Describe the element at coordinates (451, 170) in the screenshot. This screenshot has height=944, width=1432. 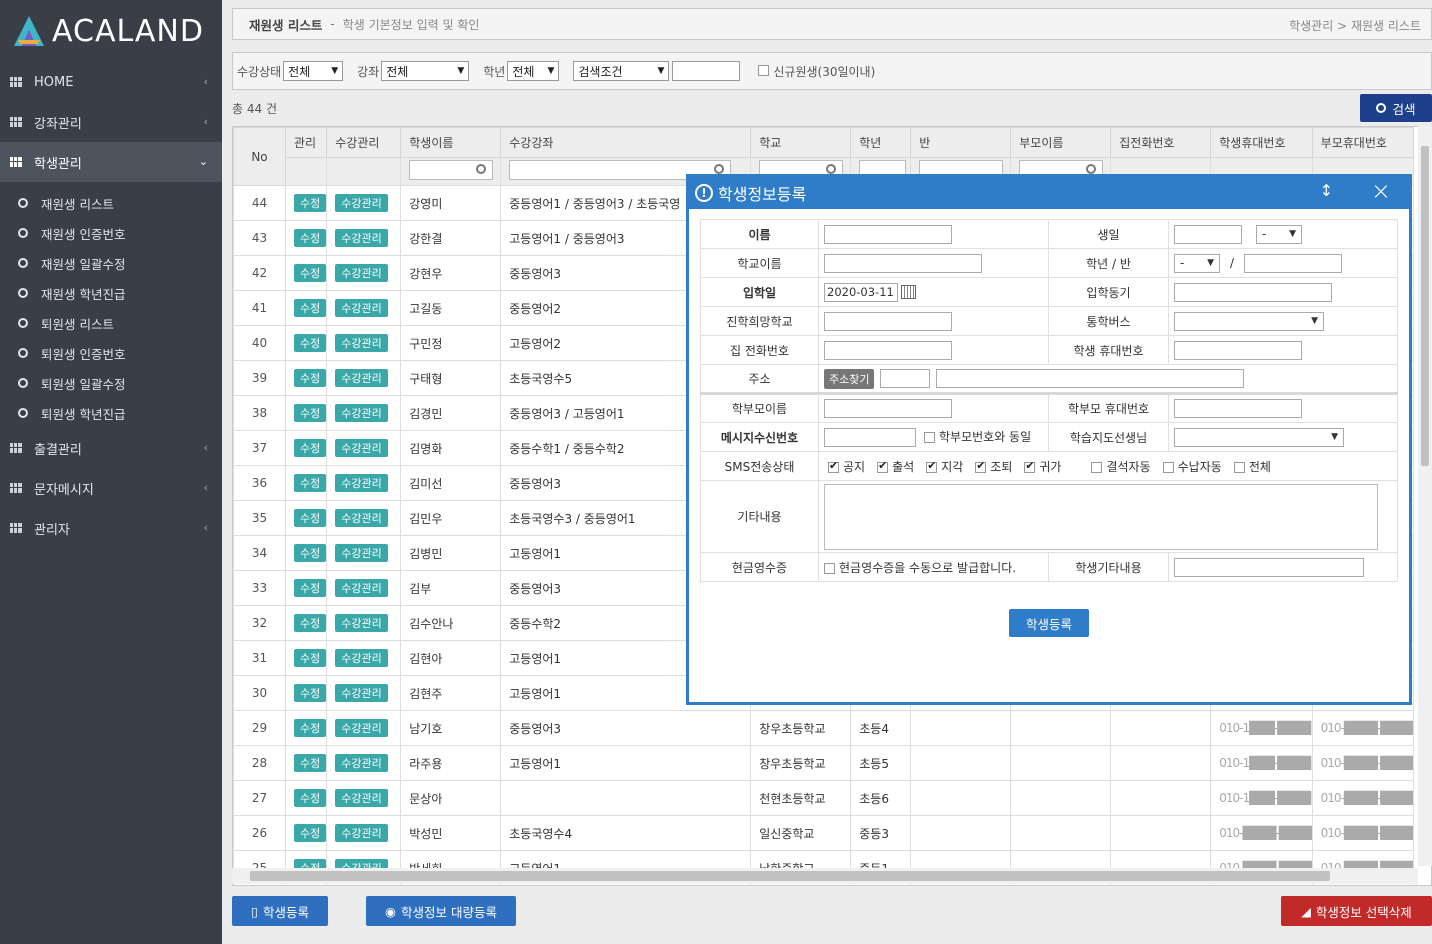
I see `name-filter-input` at that location.